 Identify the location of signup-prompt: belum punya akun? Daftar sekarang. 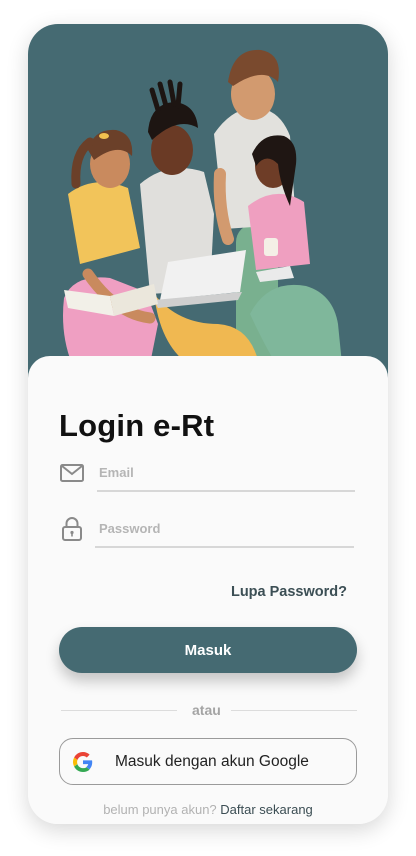
(208, 809).